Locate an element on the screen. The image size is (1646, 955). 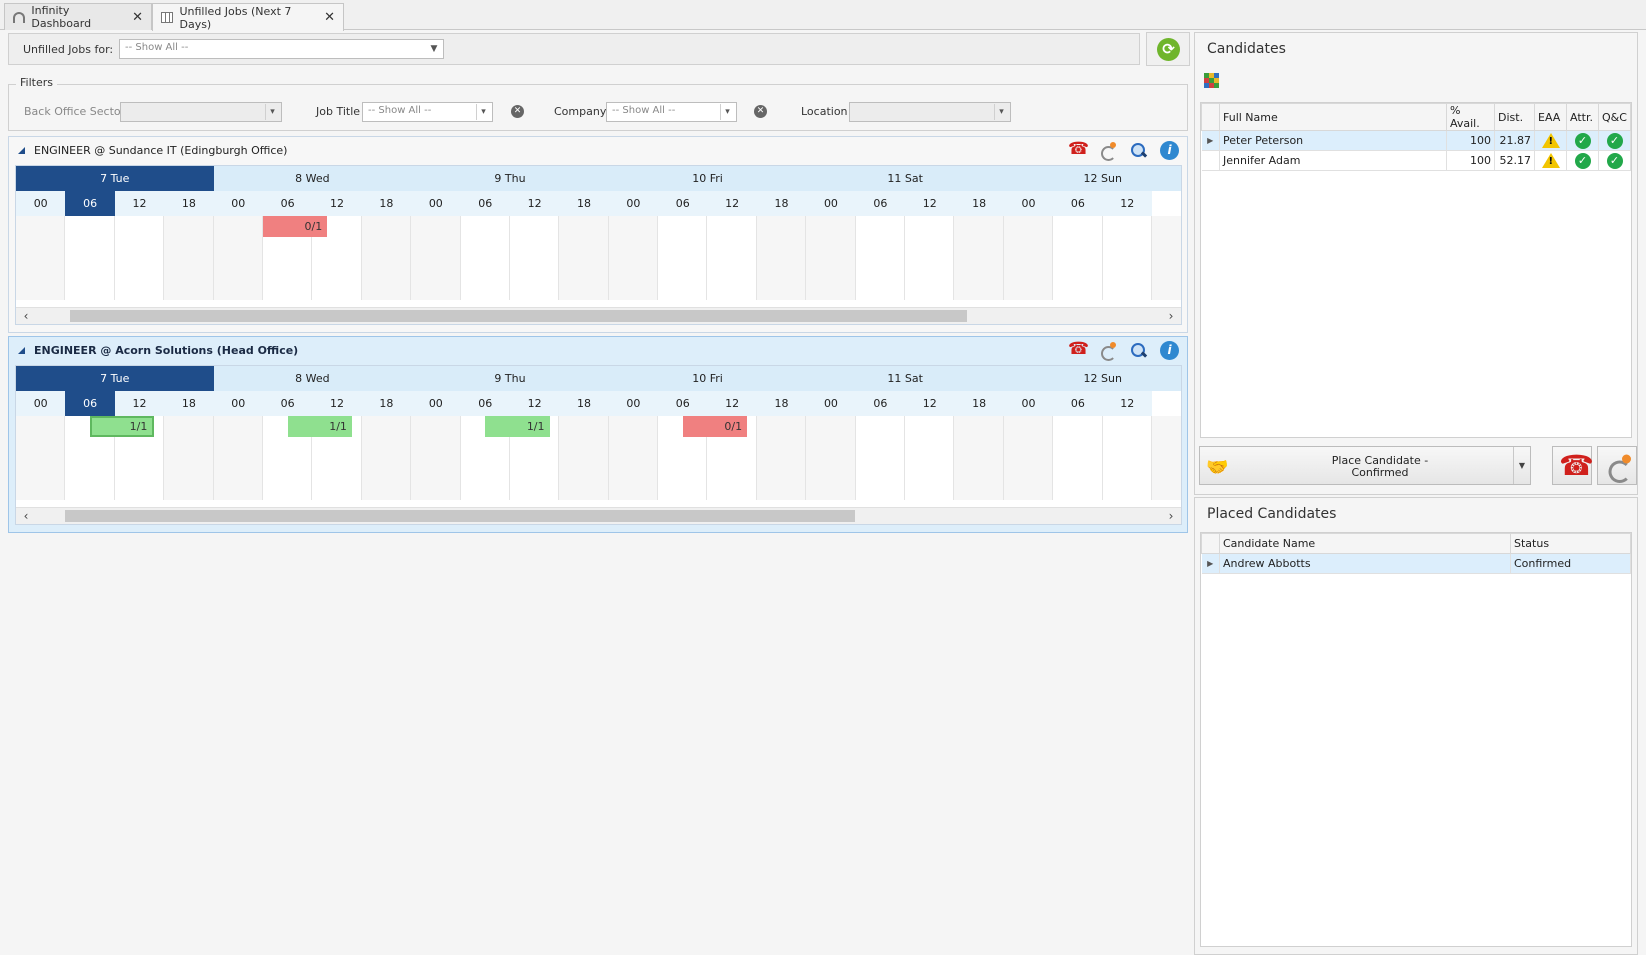
column-header-avail: % Avail. is located at coordinates (1470, 117).